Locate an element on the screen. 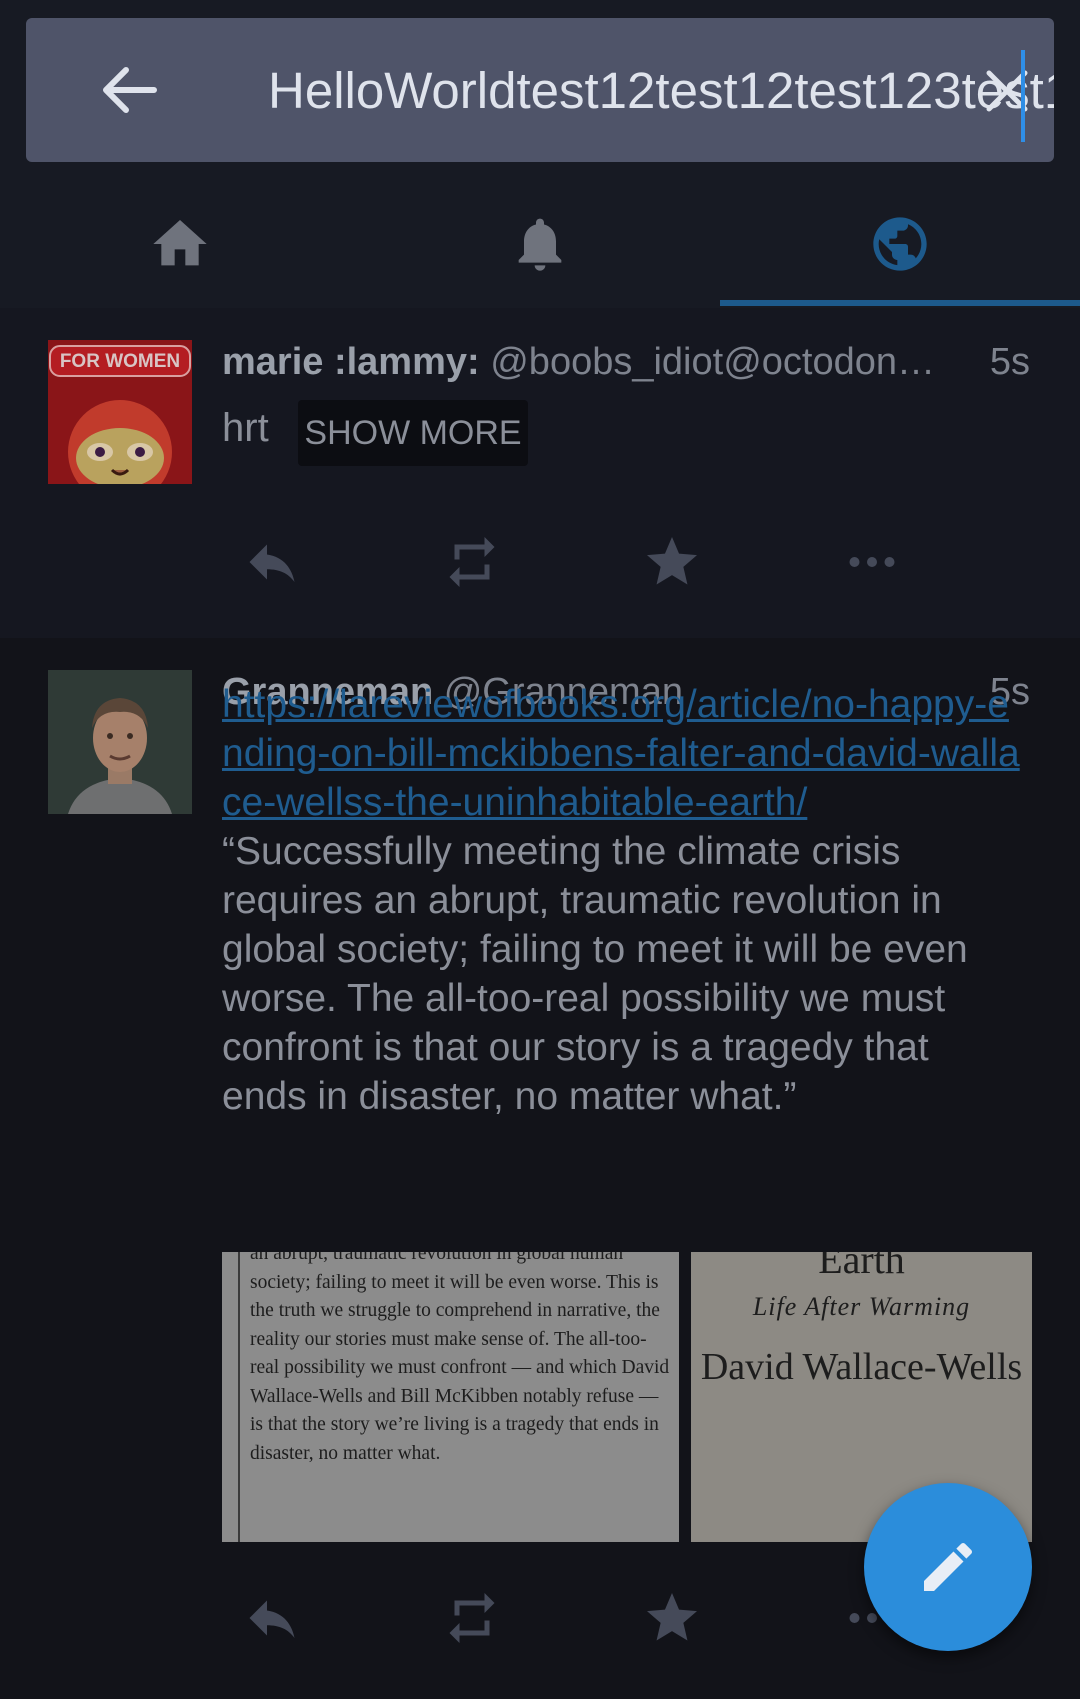 The height and width of the screenshot is (1699, 1080). back-button is located at coordinates (130, 90).